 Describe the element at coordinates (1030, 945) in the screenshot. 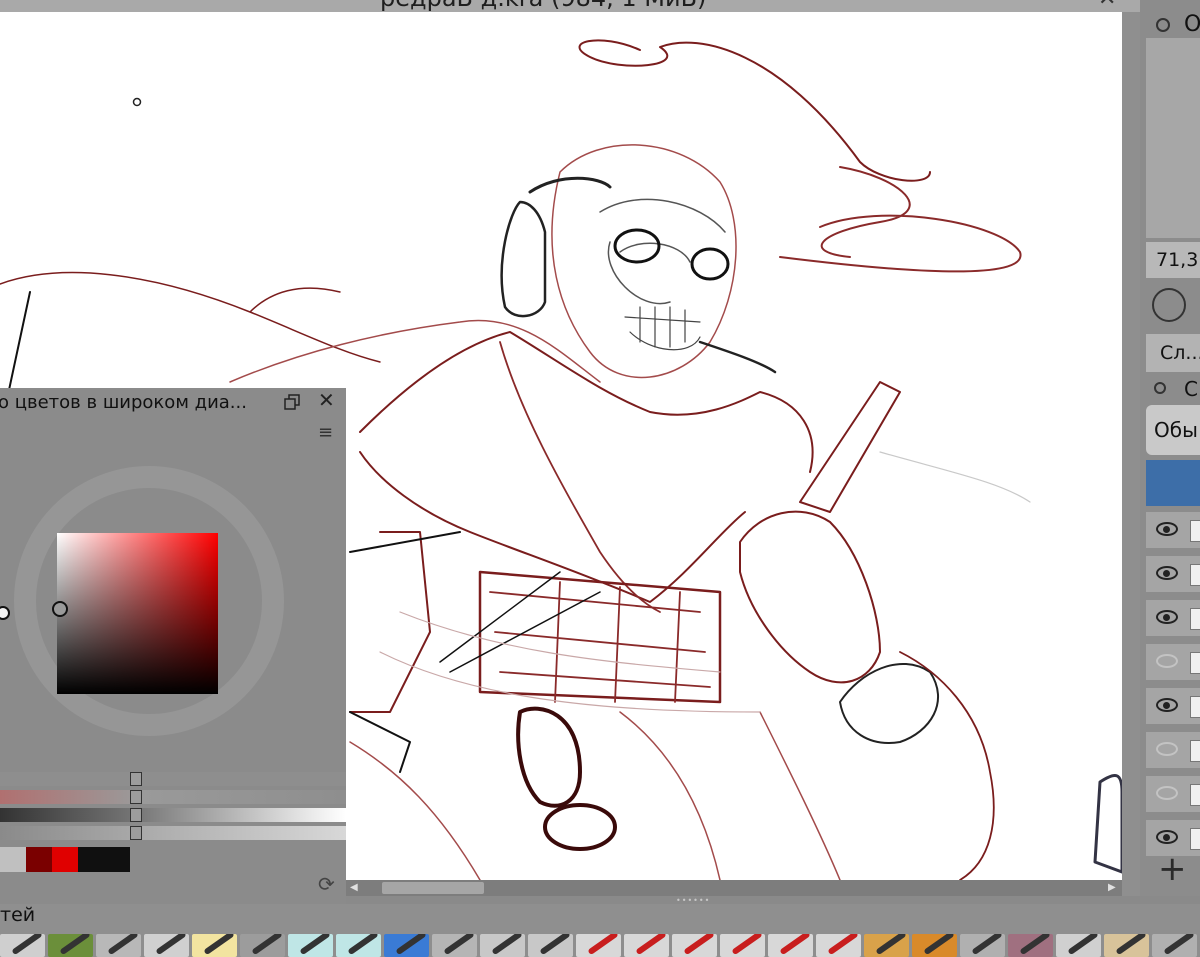

I see `eraser-preset-icon` at that location.